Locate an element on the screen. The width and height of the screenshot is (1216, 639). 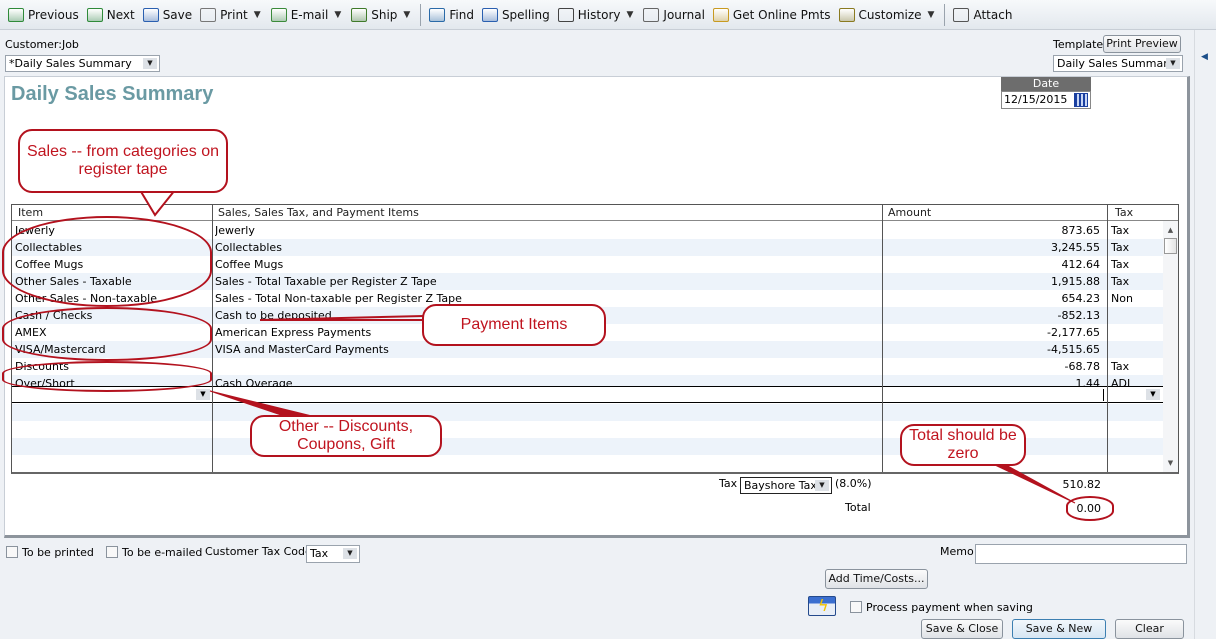
total-annotation: Total should be zero is located at coordinates (963, 445).